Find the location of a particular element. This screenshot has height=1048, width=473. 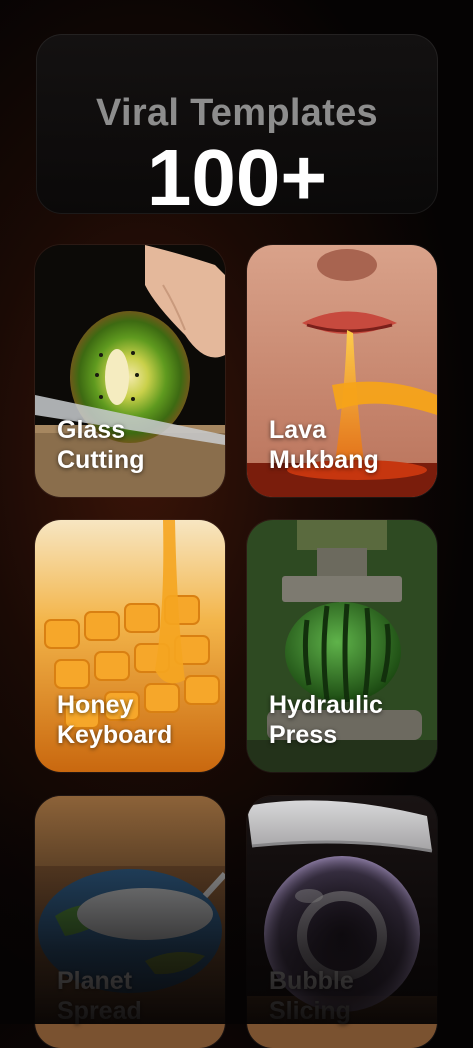

template-label: Planet Spread is located at coordinates (99, 996).